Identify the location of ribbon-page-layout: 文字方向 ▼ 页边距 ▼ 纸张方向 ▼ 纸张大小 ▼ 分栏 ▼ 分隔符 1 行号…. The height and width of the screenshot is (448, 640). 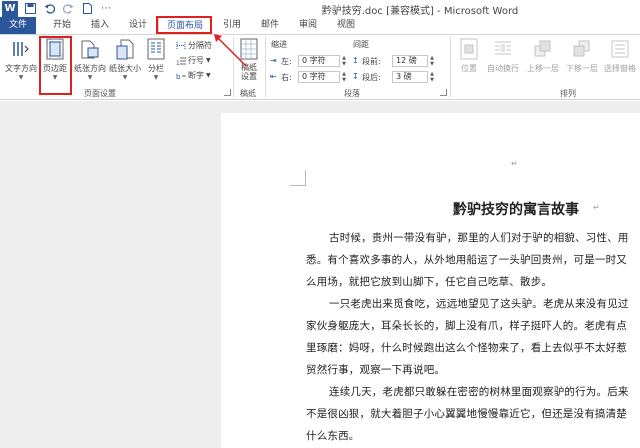
(320, 67).